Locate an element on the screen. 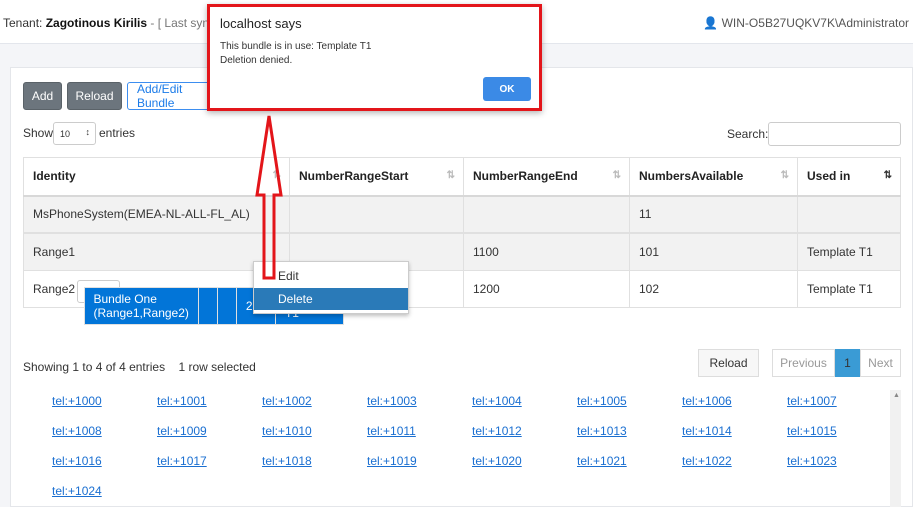 The width and height of the screenshot is (913, 507). add-button: Add is located at coordinates (42, 96).